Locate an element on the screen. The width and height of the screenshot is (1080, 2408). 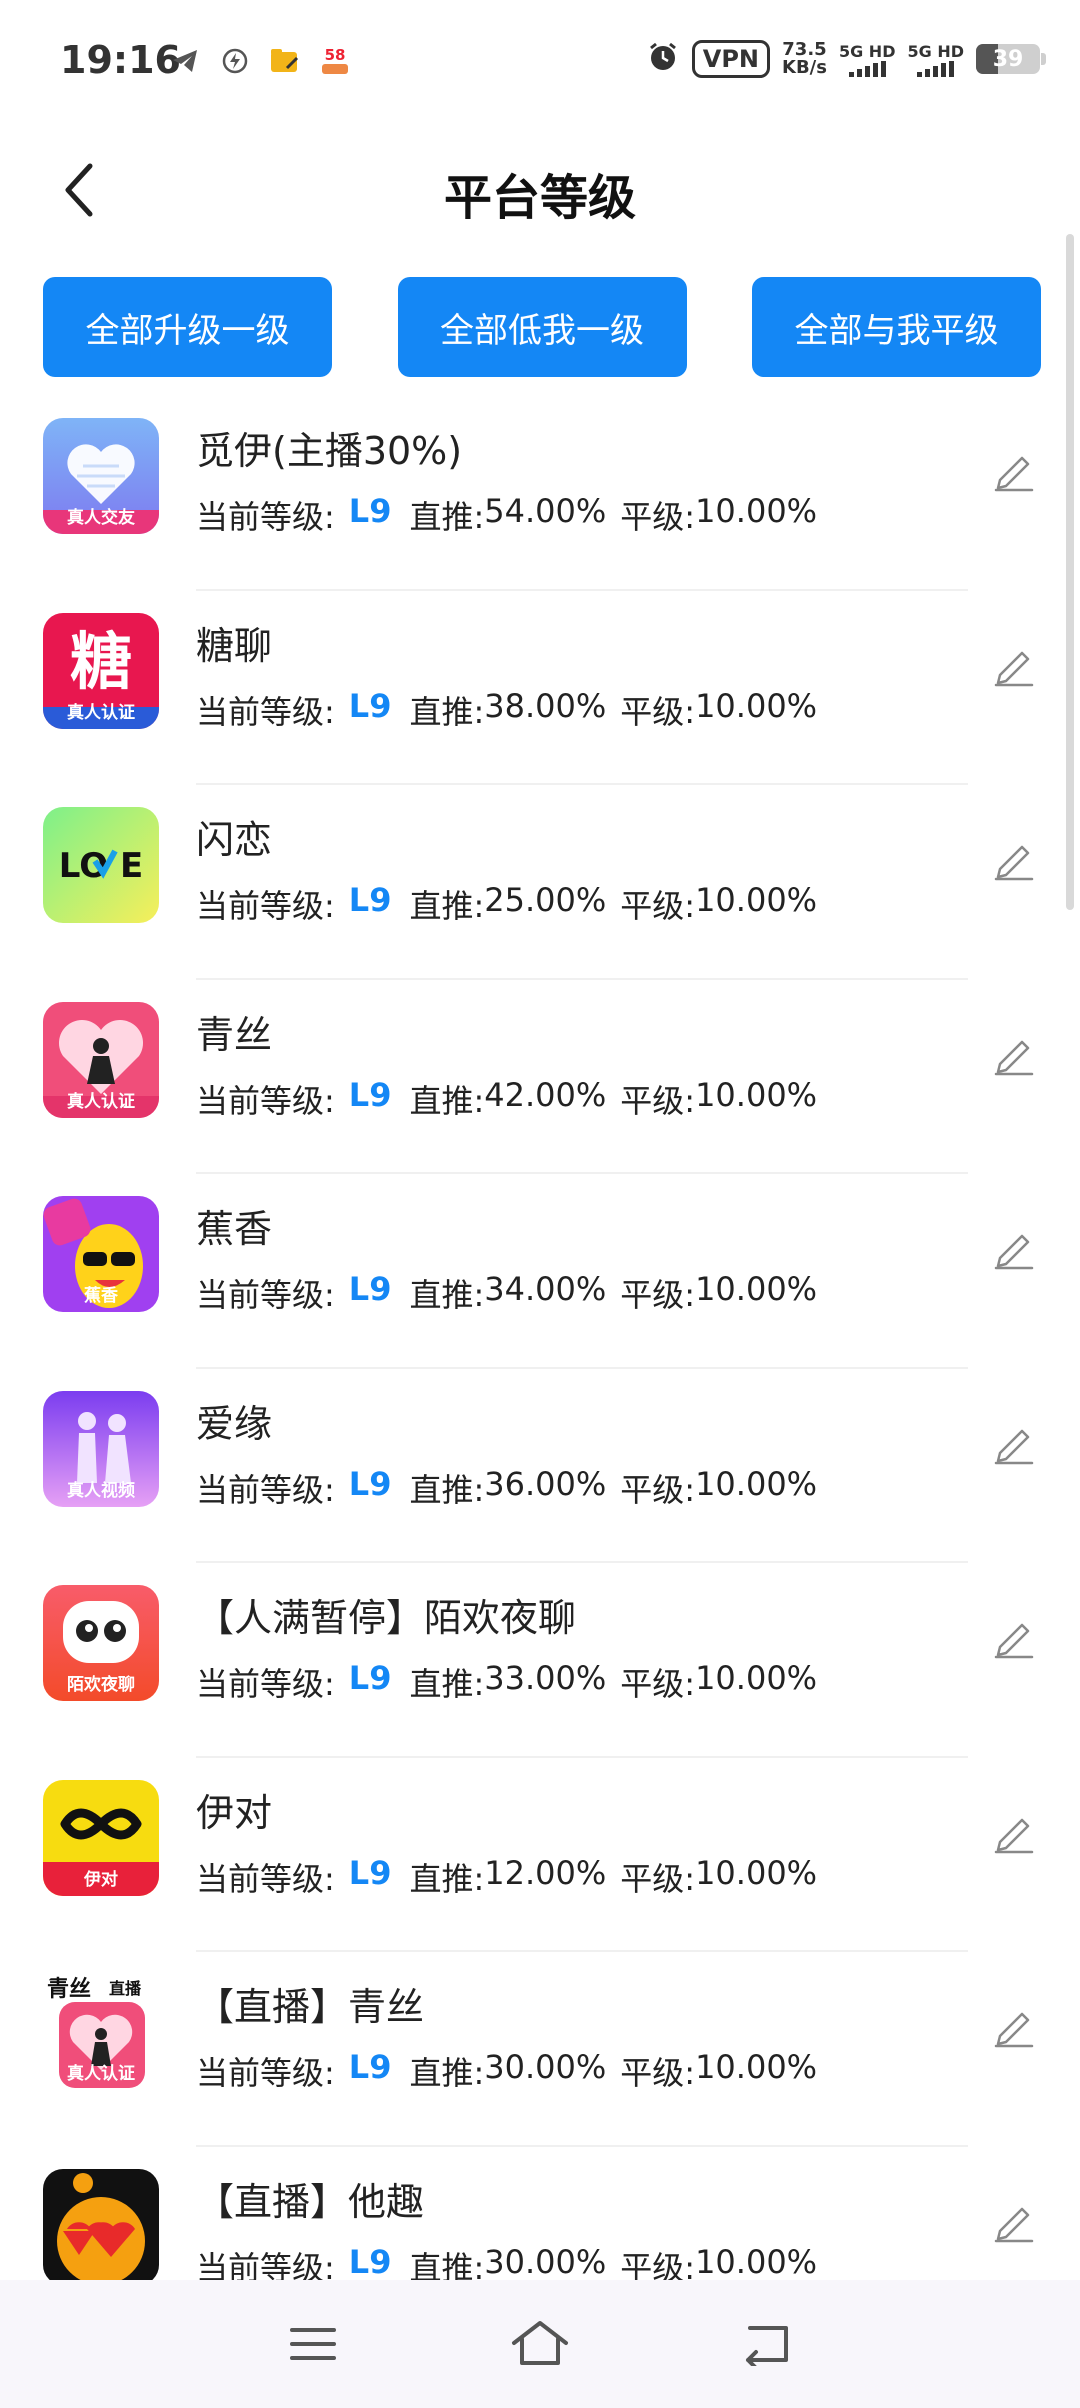
platform-logo-icon: LO E is located at coordinates (101, 865).